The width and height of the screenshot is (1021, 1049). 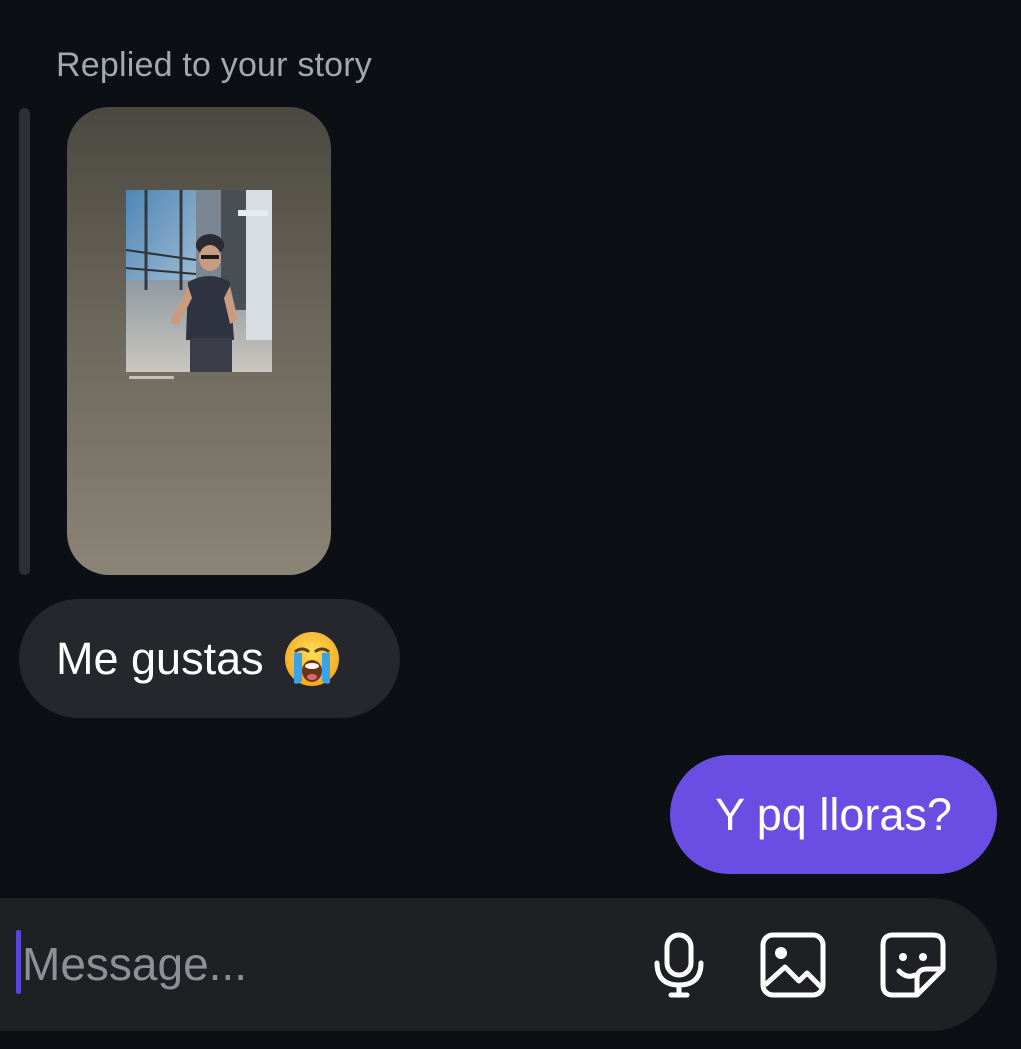 I want to click on sticker-icon, so click(x=913, y=965).